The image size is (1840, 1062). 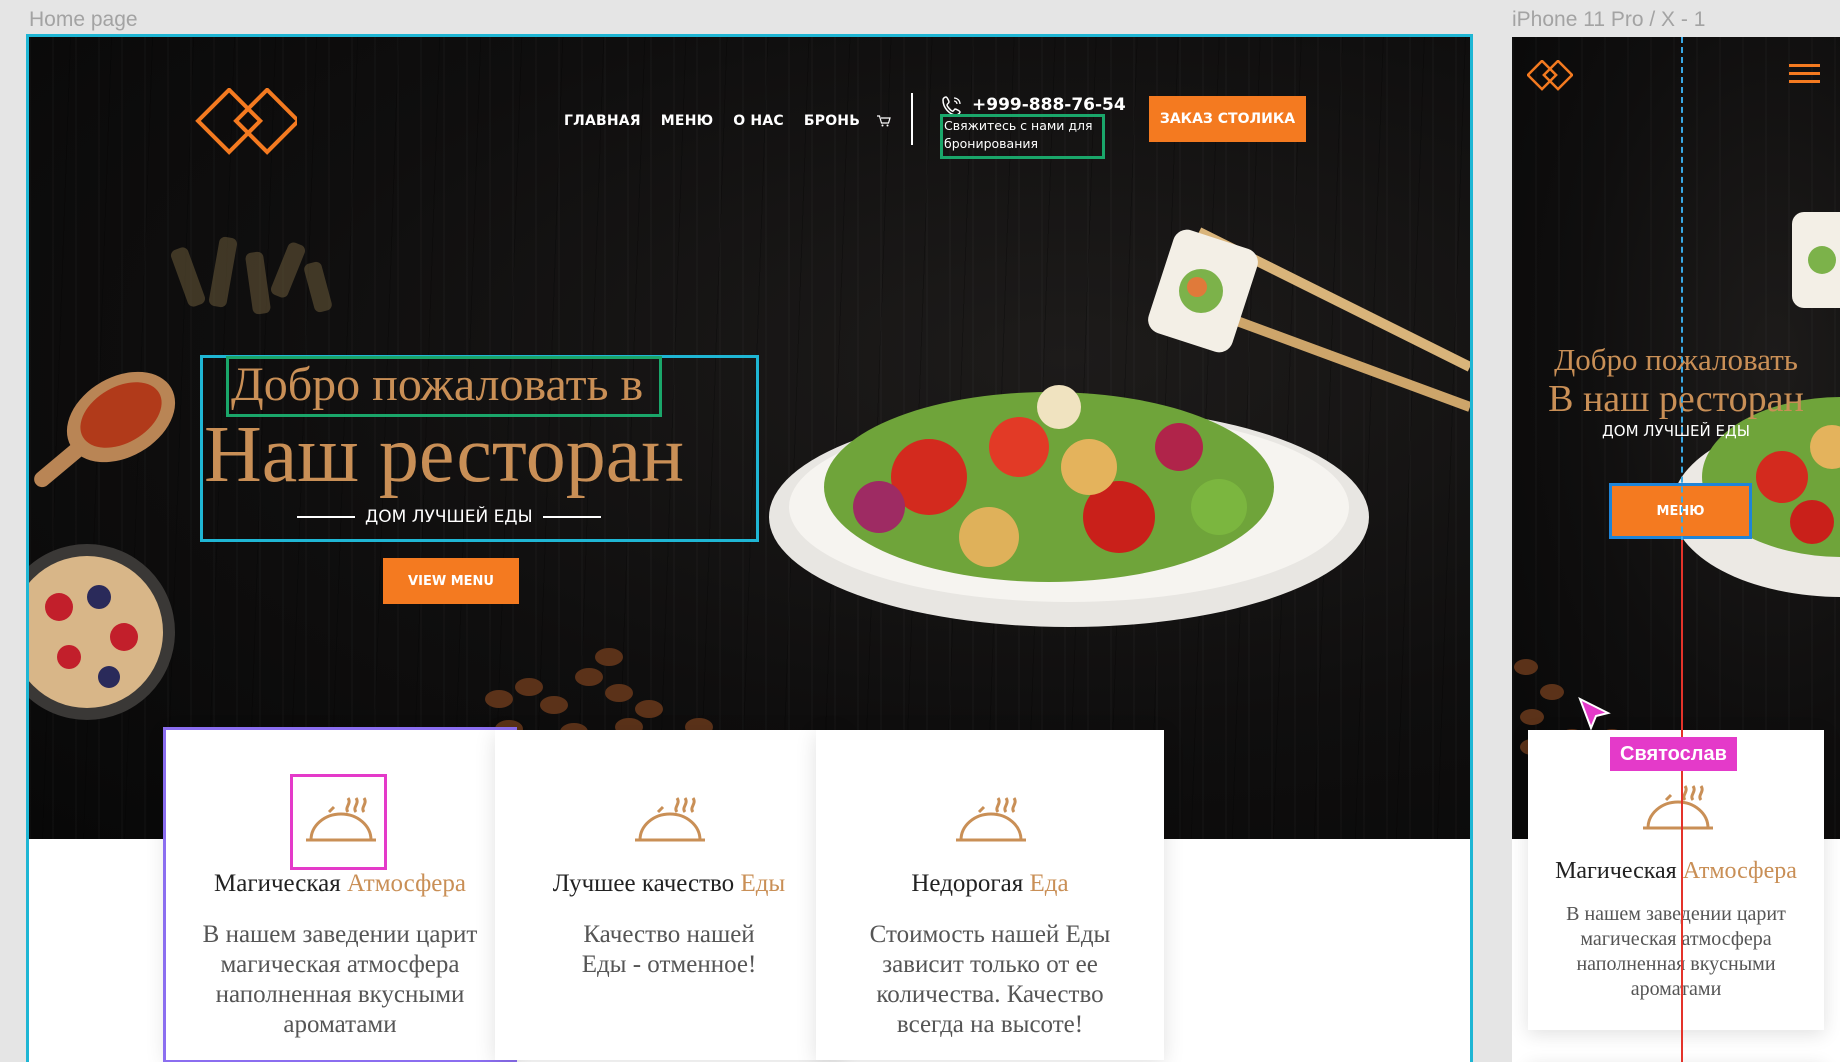 I want to click on nav-item-booking: БРОНЬ, so click(x=832, y=121).